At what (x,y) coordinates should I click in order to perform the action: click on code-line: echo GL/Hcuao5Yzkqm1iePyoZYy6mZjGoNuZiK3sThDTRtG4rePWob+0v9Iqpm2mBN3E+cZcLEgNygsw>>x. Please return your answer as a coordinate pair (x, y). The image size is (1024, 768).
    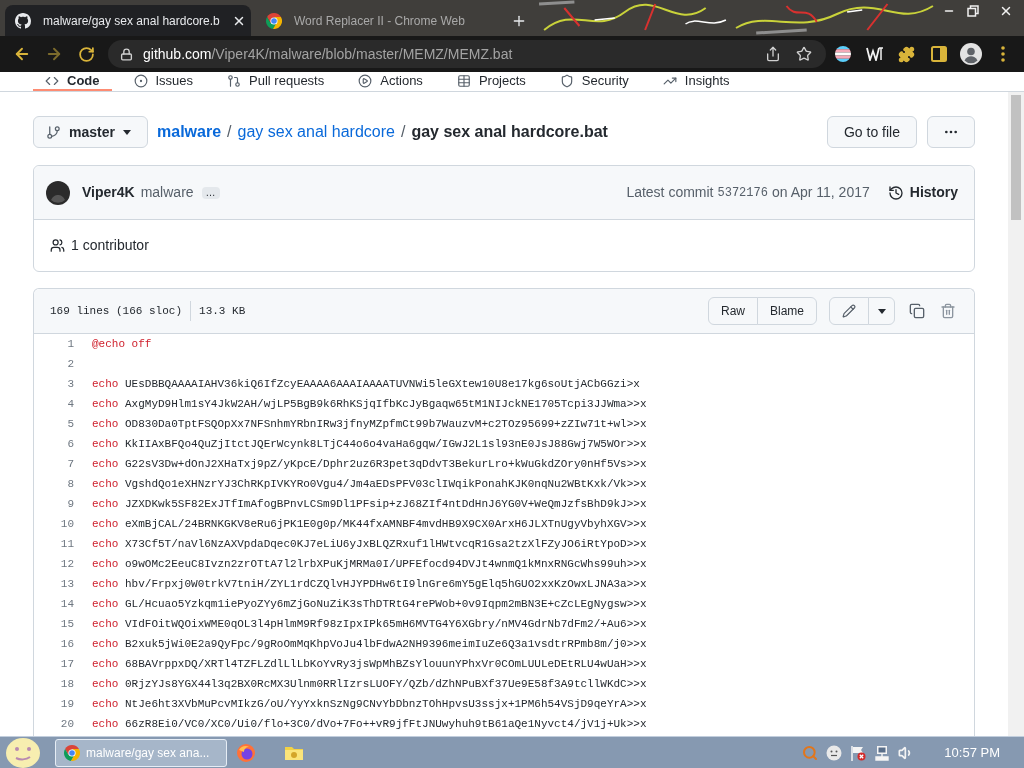
    Looking at the image, I should click on (369, 604).